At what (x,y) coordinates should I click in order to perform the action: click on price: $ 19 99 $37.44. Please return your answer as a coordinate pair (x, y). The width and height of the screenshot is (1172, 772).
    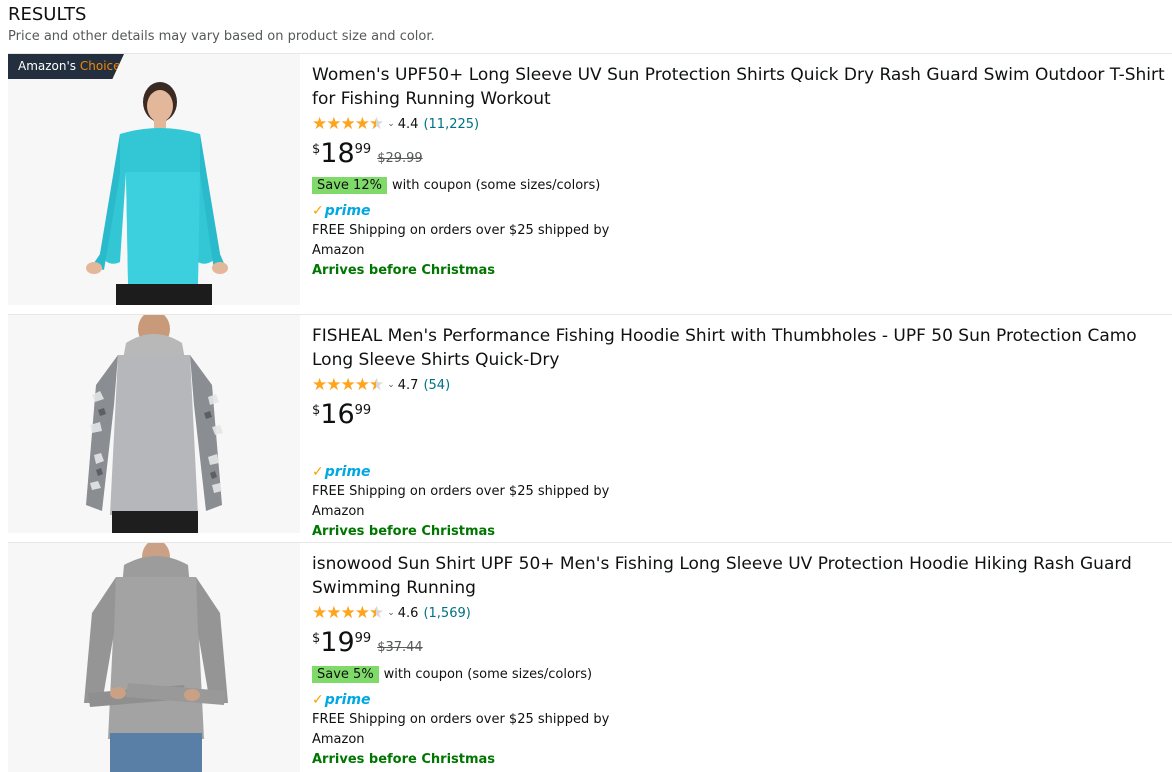
    Looking at the image, I should click on (740, 644).